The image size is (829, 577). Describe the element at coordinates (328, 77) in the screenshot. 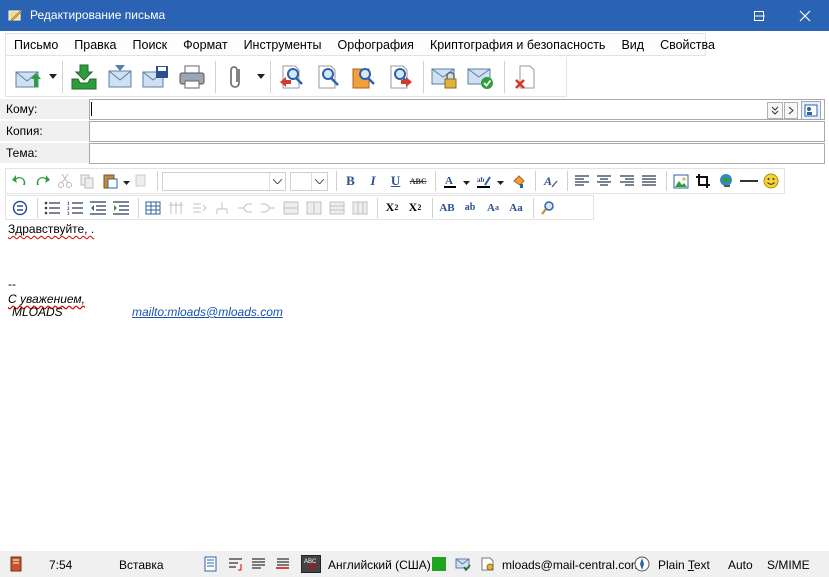

I see `find-button` at that location.